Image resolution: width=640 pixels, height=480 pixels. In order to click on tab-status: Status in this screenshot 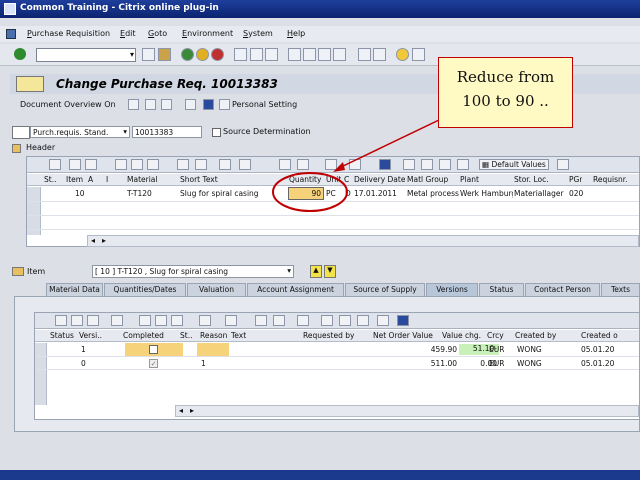, I will do `click(501, 289)`.